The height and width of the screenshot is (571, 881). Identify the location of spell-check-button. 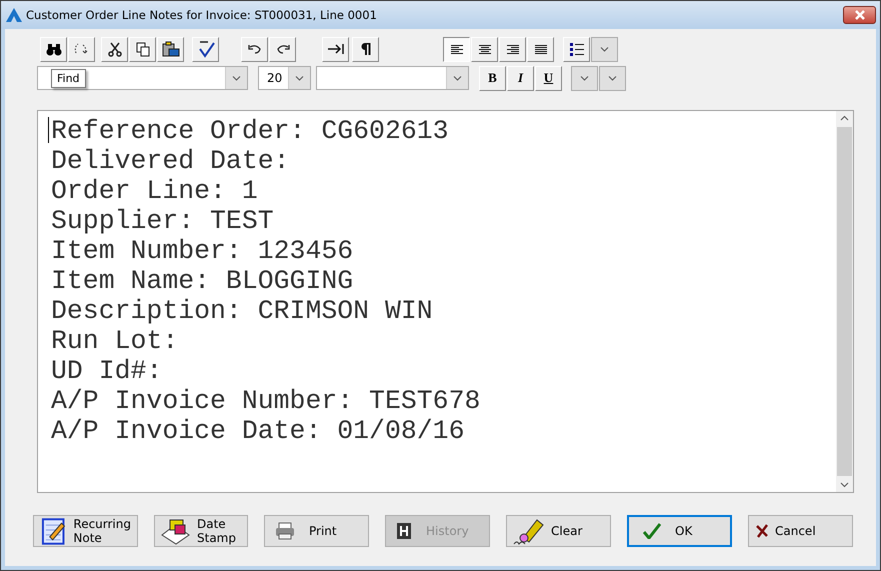
(205, 49).